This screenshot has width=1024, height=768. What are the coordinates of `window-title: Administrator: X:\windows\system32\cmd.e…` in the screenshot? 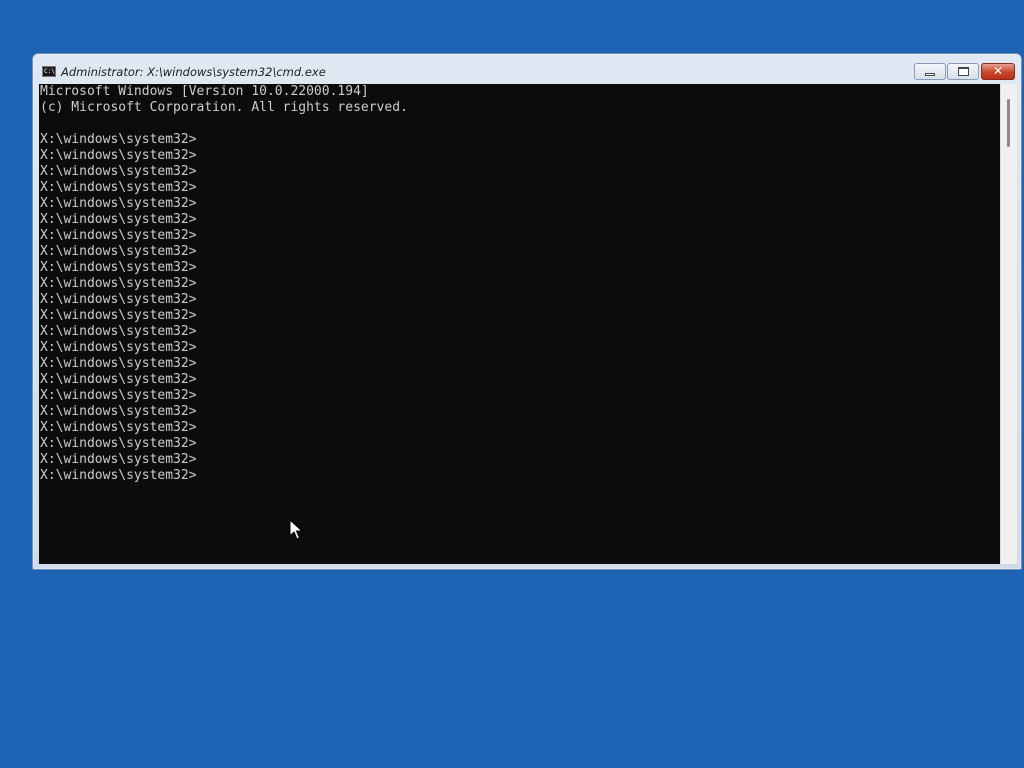 It's located at (193, 72).